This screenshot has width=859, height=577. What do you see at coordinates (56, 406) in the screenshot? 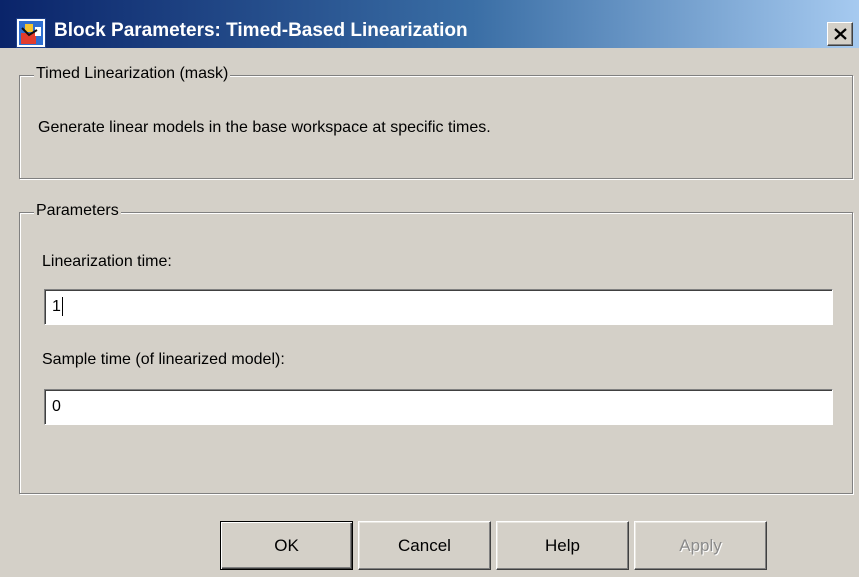
I see `sample-time-value: 0` at bounding box center [56, 406].